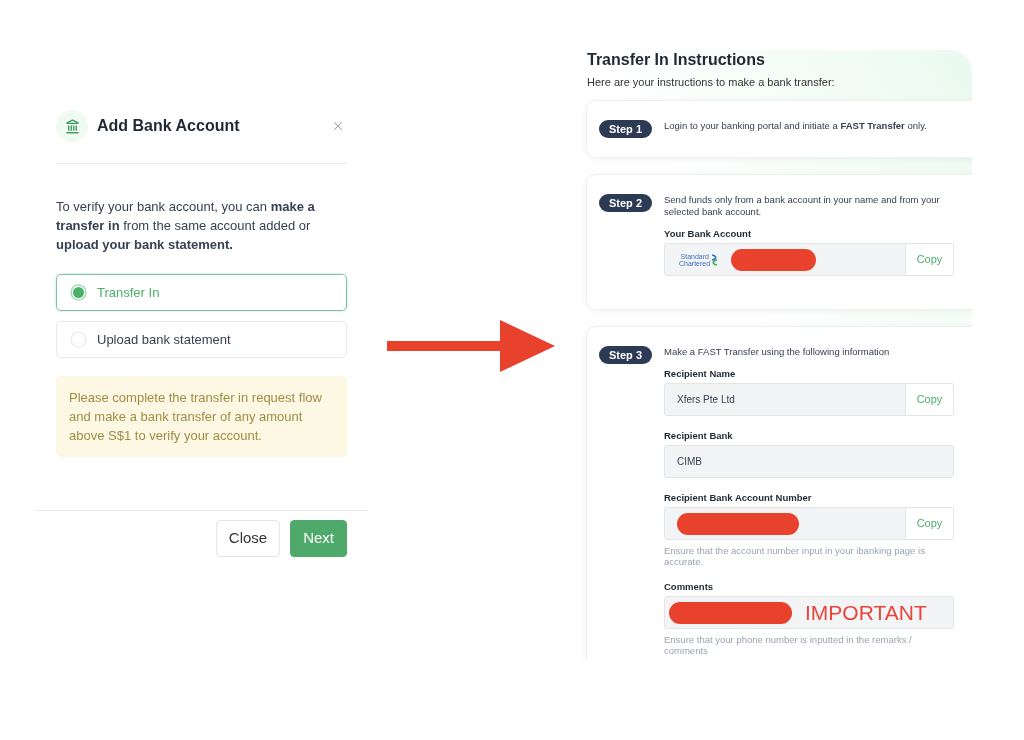 This screenshot has height=740, width=1024. What do you see at coordinates (676, 60) in the screenshot?
I see `panel-title: Transfer In Instructions` at bounding box center [676, 60].